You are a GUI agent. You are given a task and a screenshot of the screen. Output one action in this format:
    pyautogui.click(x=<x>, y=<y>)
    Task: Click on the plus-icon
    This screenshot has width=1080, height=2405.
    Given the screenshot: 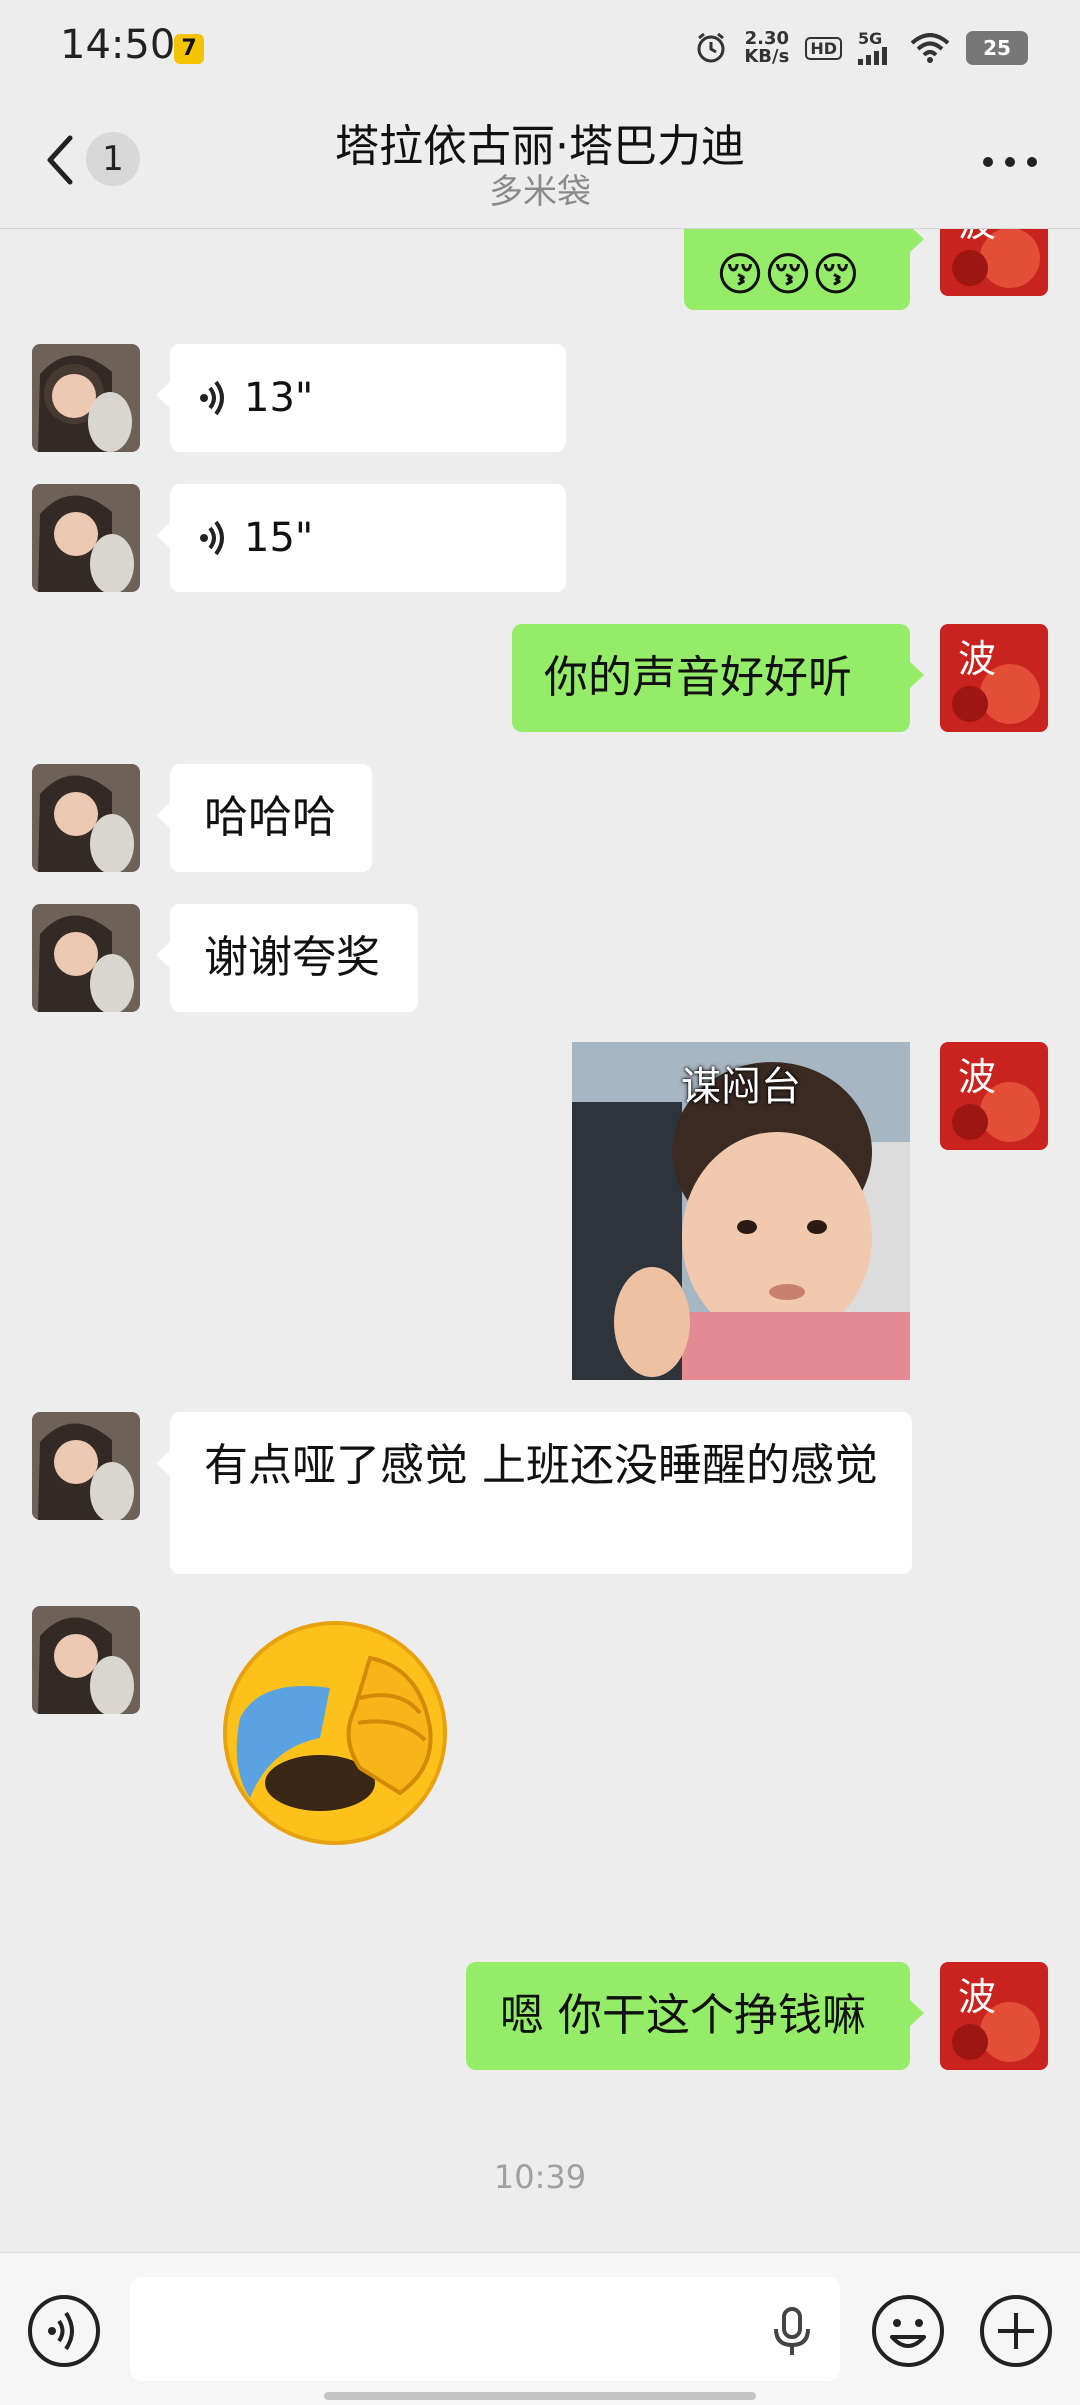 What is the action you would take?
    pyautogui.click(x=1016, y=2331)
    